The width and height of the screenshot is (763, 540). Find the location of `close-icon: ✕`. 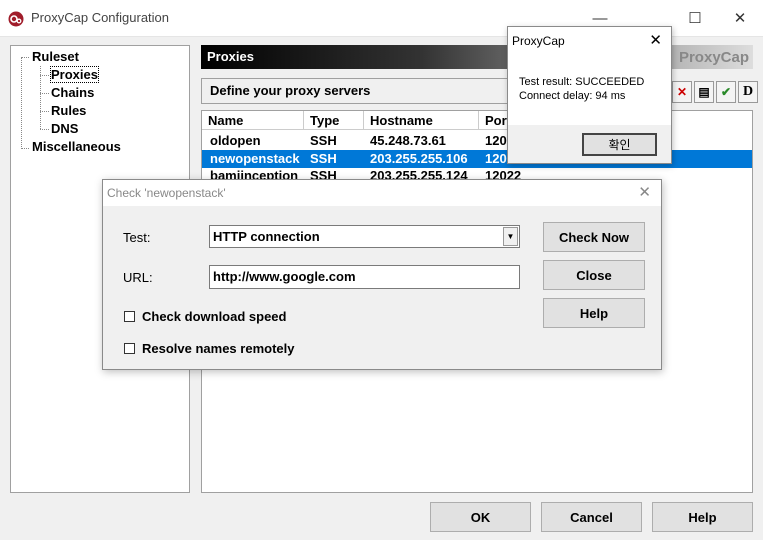

close-icon: ✕ is located at coordinates (740, 18).